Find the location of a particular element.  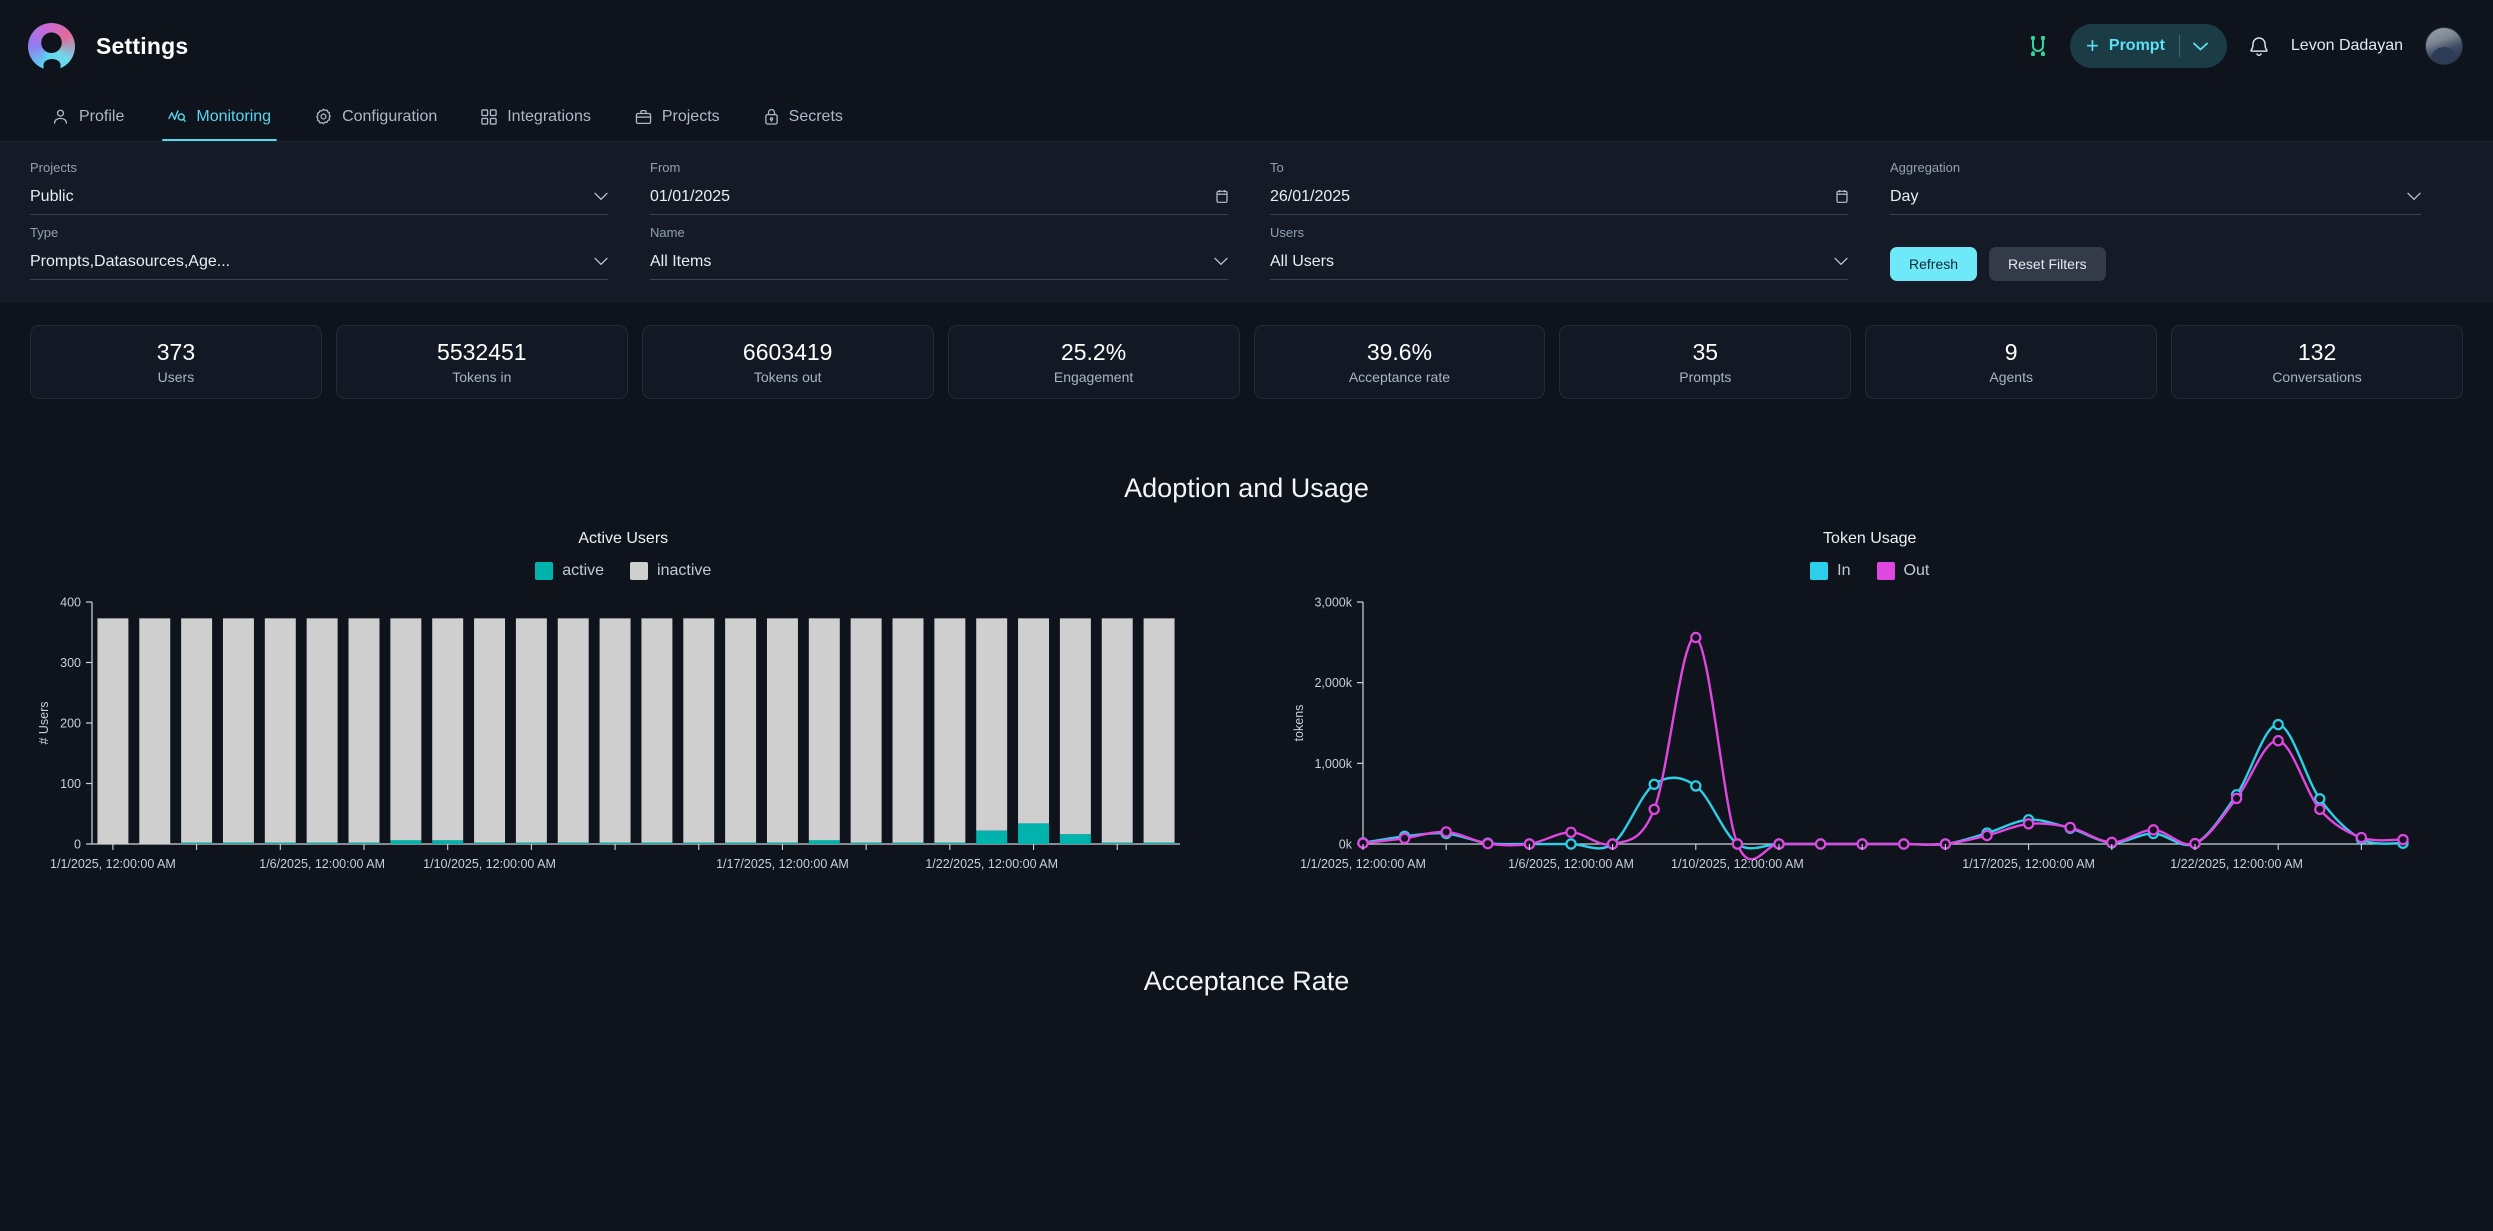

tab-monitoring: Monitoring is located at coordinates (219, 116).